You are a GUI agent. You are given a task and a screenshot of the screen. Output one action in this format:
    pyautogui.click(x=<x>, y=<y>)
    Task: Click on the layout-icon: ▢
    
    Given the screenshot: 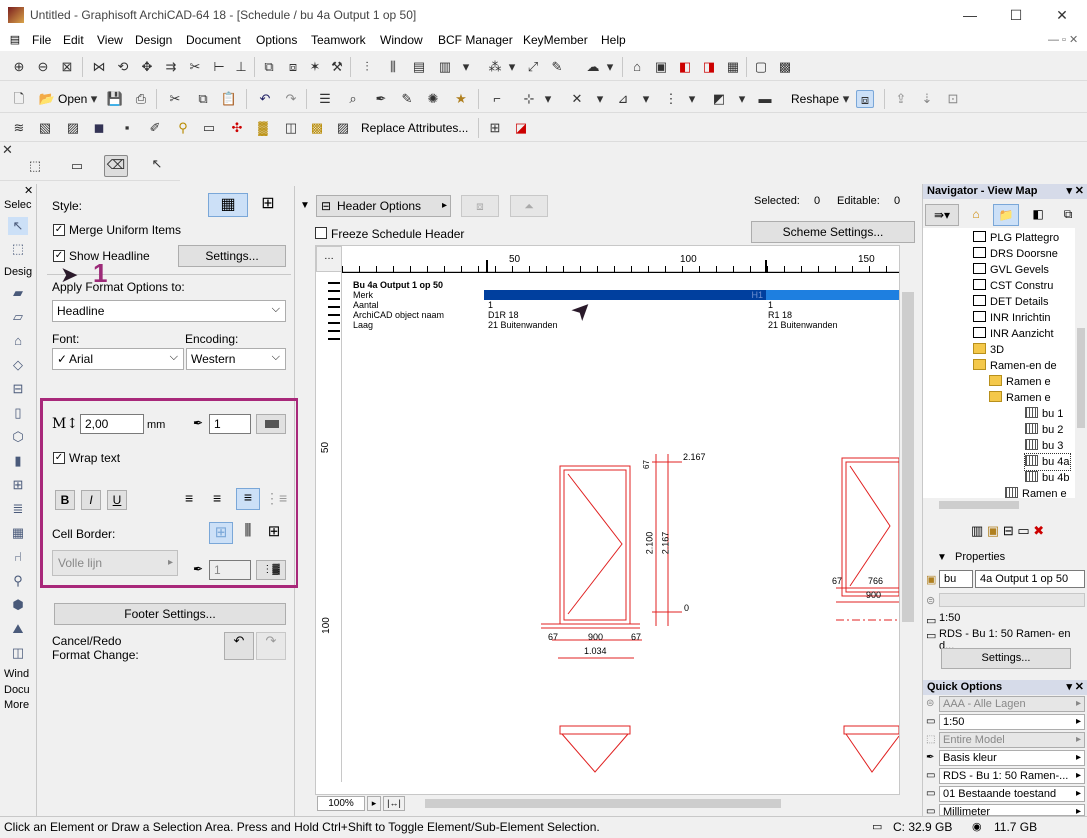 What is the action you would take?
    pyautogui.click(x=761, y=67)
    